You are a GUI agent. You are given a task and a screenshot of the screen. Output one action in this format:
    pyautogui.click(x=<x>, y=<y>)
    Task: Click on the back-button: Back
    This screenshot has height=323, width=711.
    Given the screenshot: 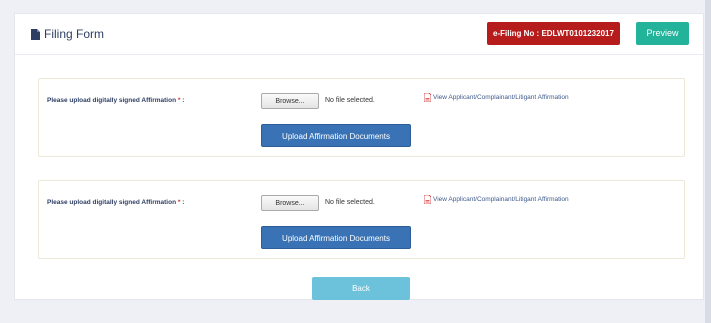 What is the action you would take?
    pyautogui.click(x=361, y=288)
    